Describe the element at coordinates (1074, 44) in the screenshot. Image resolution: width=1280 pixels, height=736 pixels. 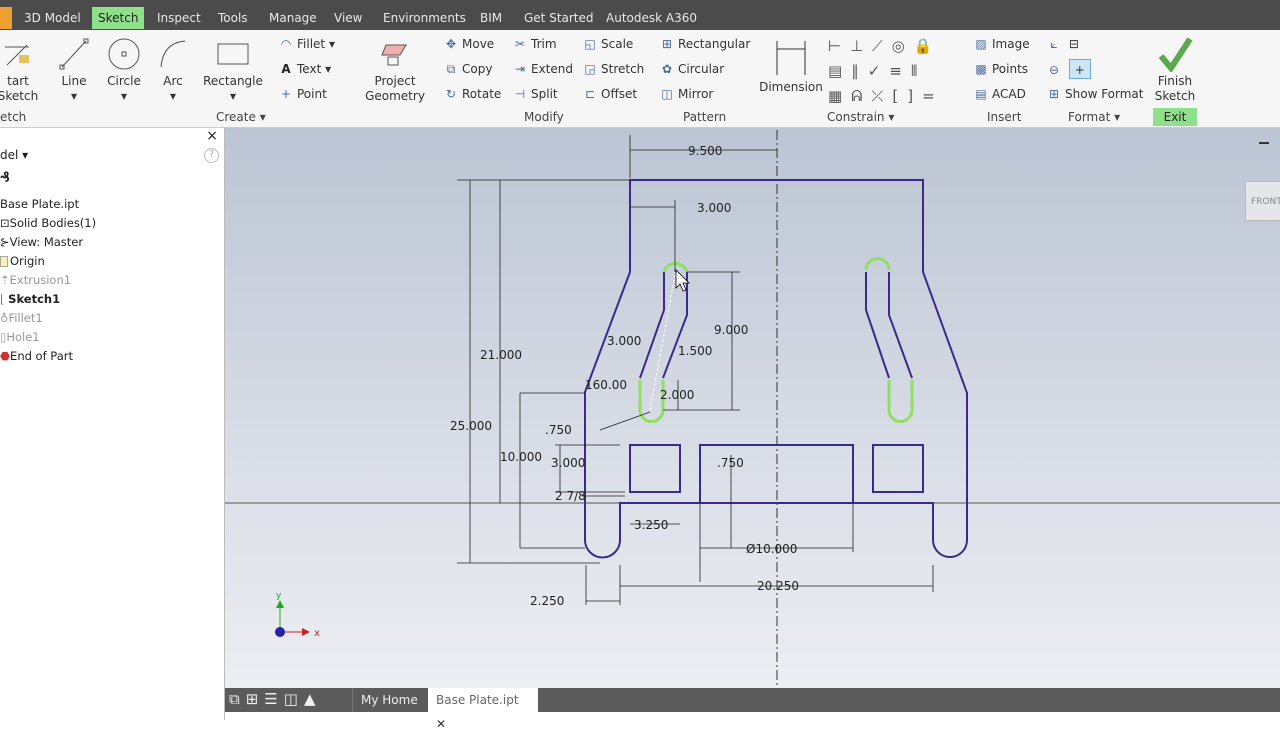
I see `driven-dimension-icon: ⊟` at that location.